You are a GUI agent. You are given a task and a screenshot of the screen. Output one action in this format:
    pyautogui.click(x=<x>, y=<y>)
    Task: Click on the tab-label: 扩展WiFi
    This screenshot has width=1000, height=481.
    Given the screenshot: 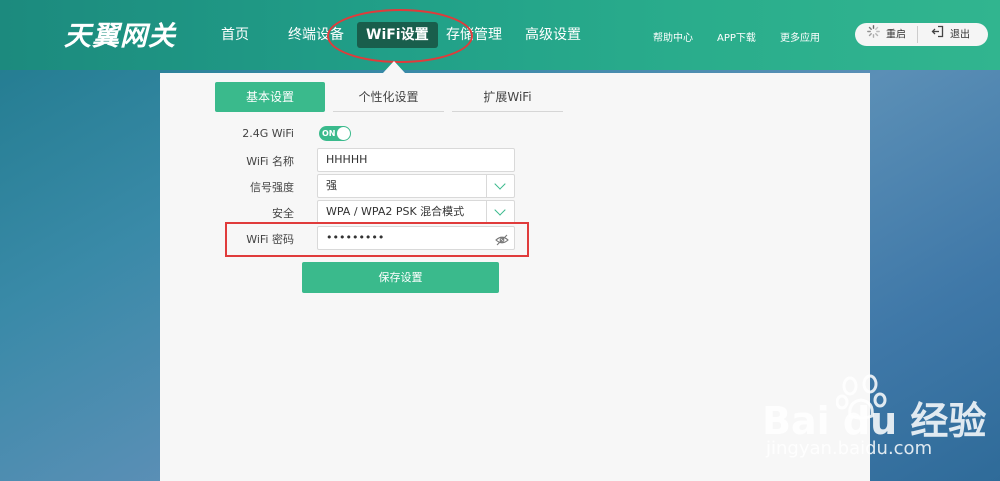 What is the action you would take?
    pyautogui.click(x=507, y=97)
    